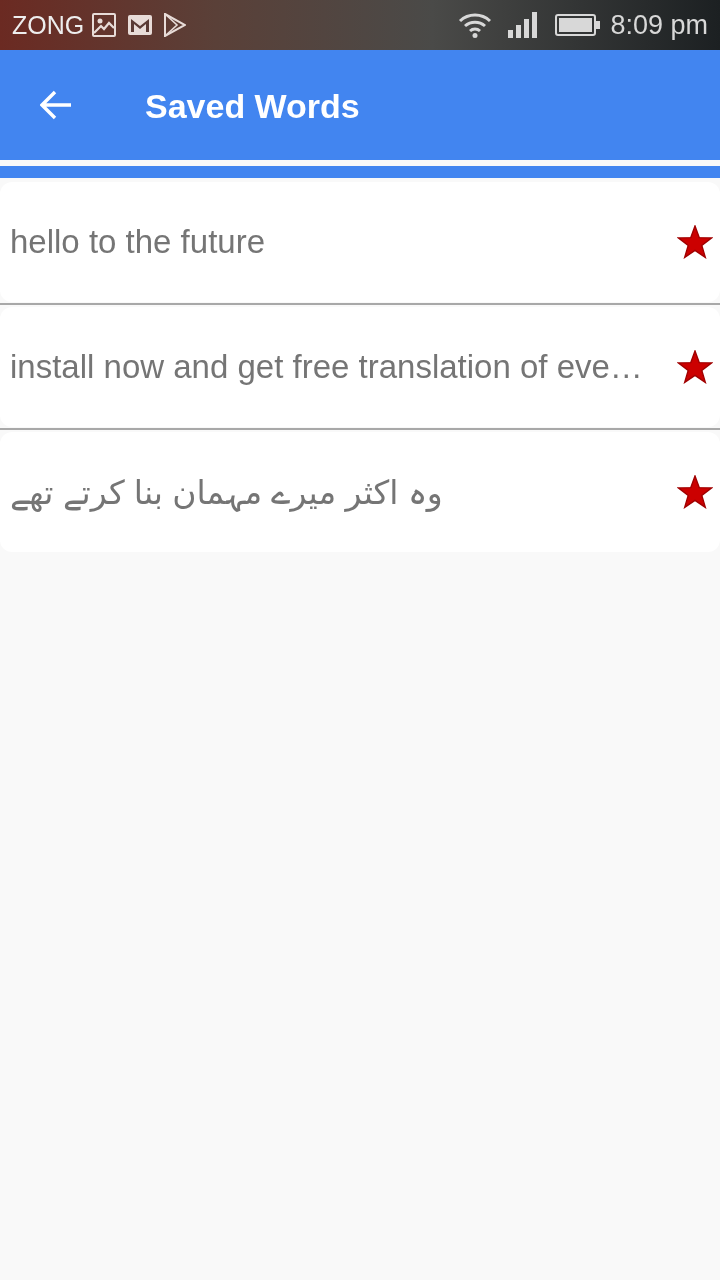  Describe the element at coordinates (48, 25) in the screenshot. I see `carrier-name: ZONG` at that location.